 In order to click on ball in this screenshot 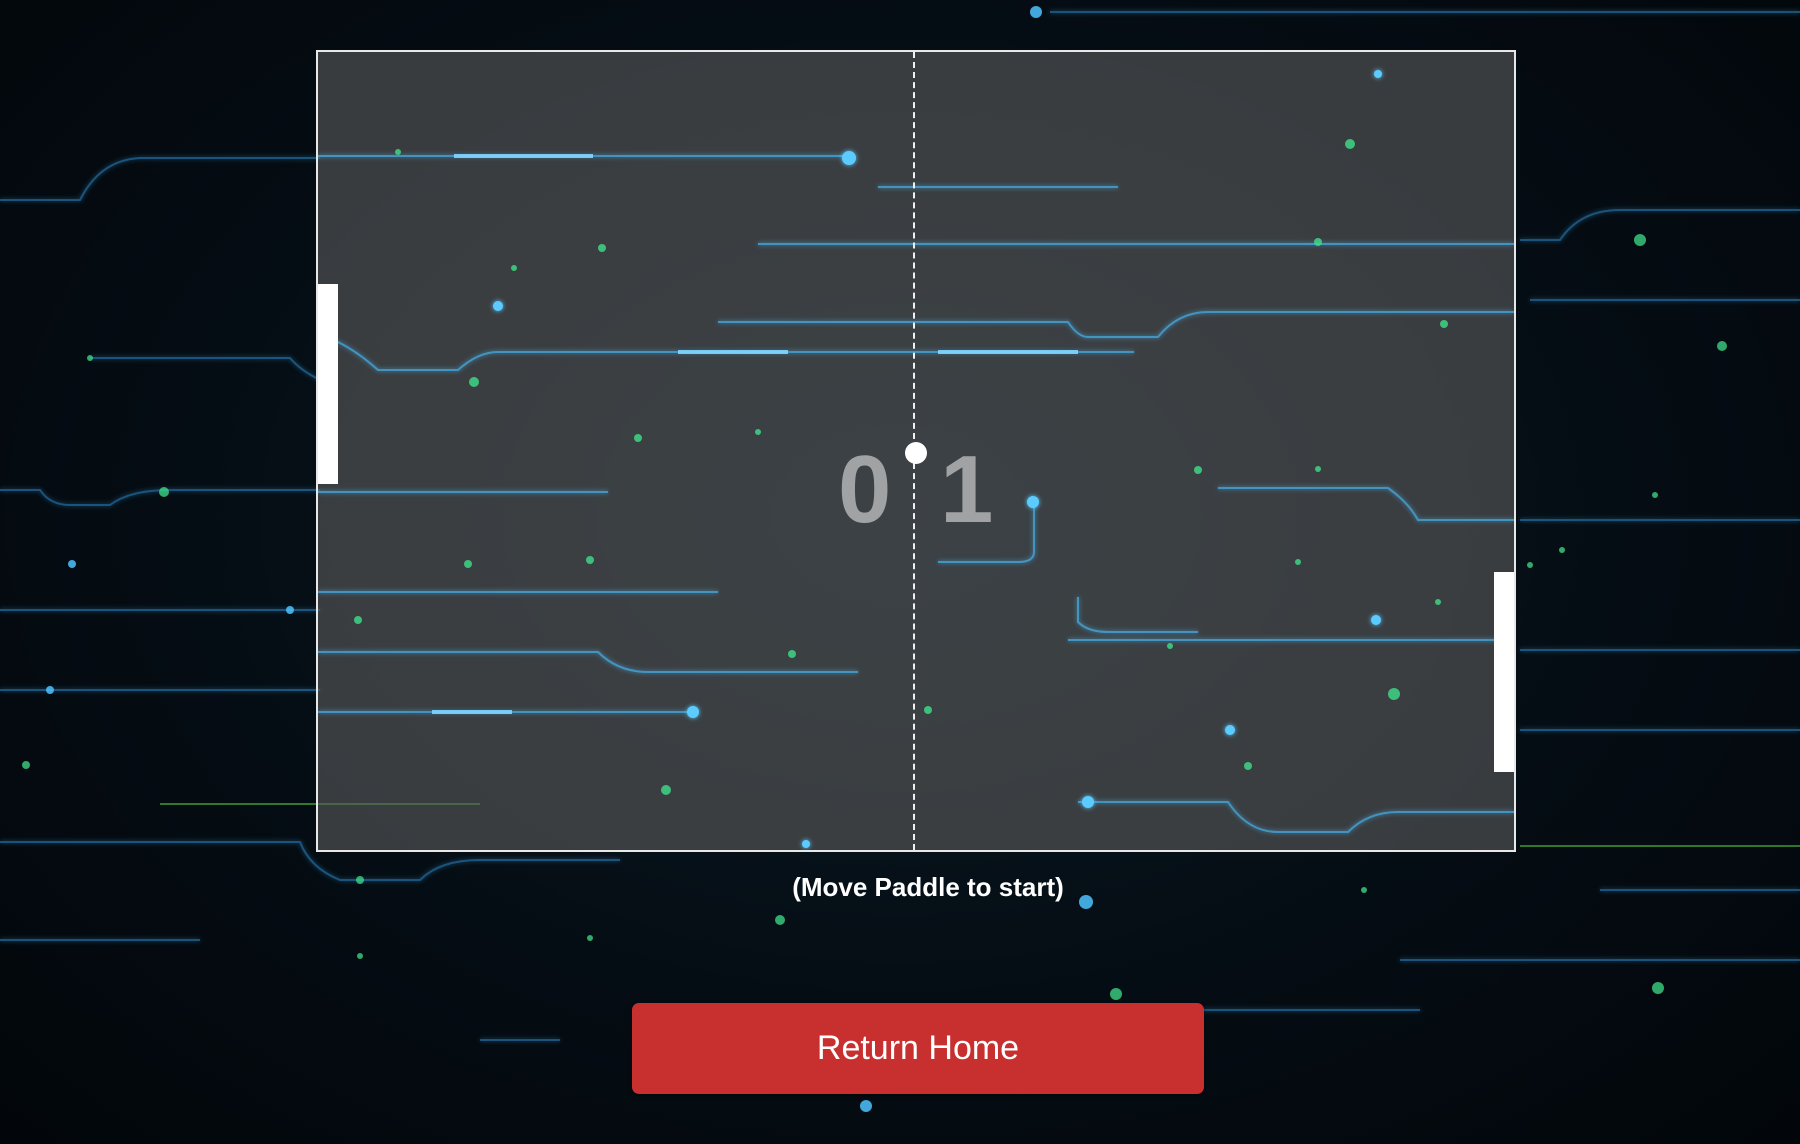, I will do `click(916, 453)`.